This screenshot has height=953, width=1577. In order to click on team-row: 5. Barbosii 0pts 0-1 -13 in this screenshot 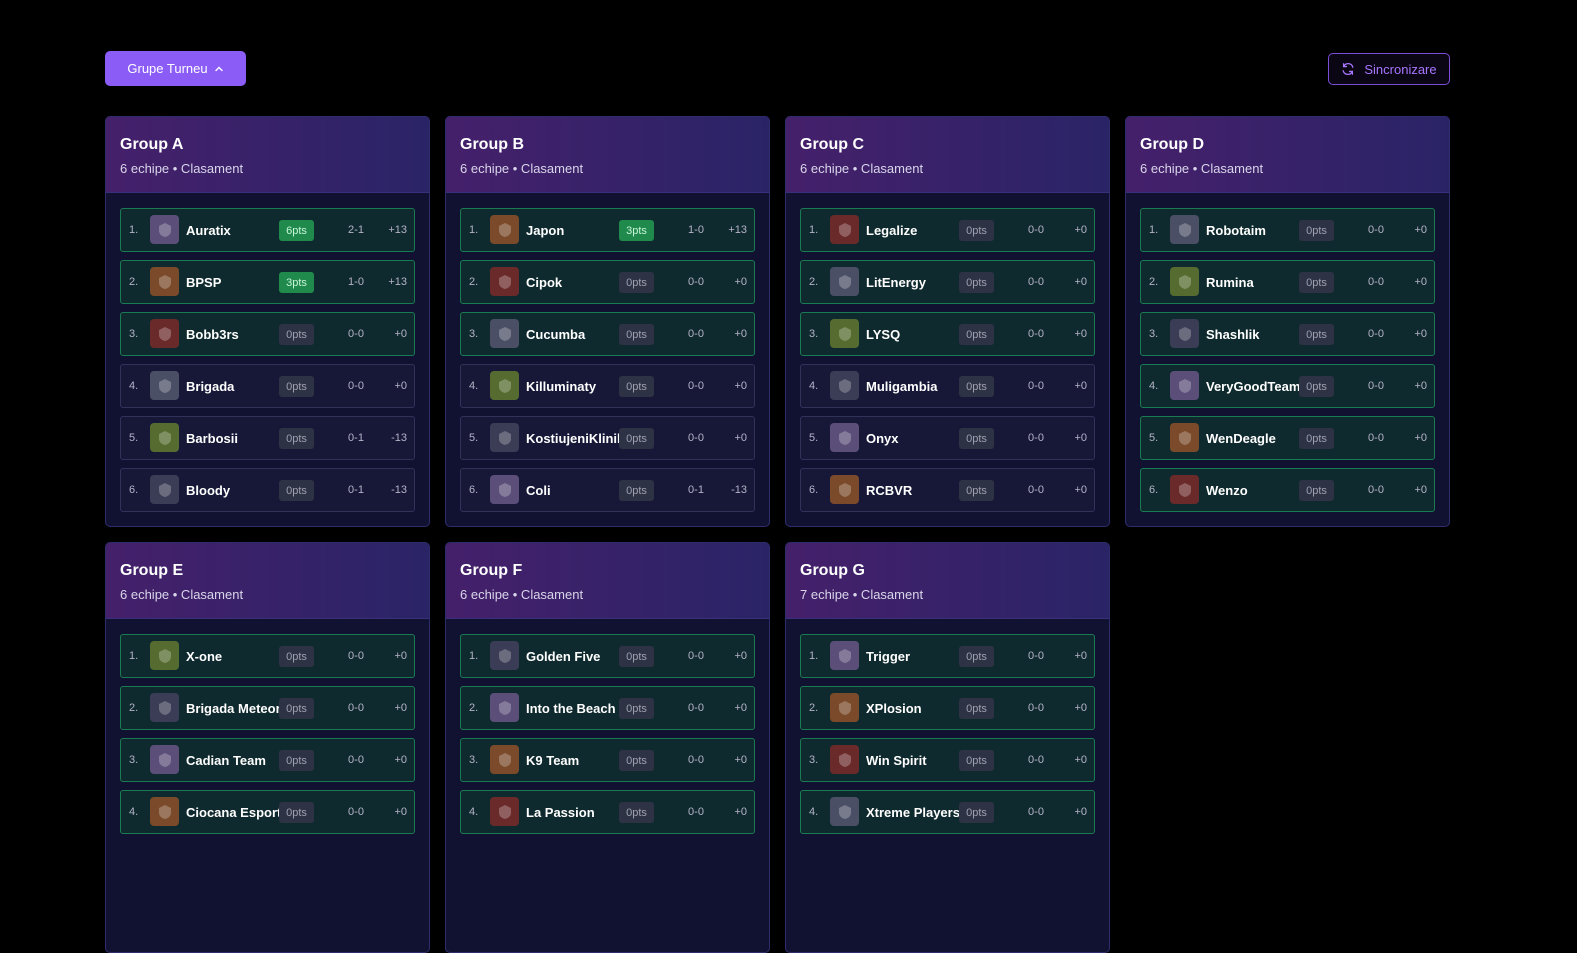, I will do `click(267, 438)`.